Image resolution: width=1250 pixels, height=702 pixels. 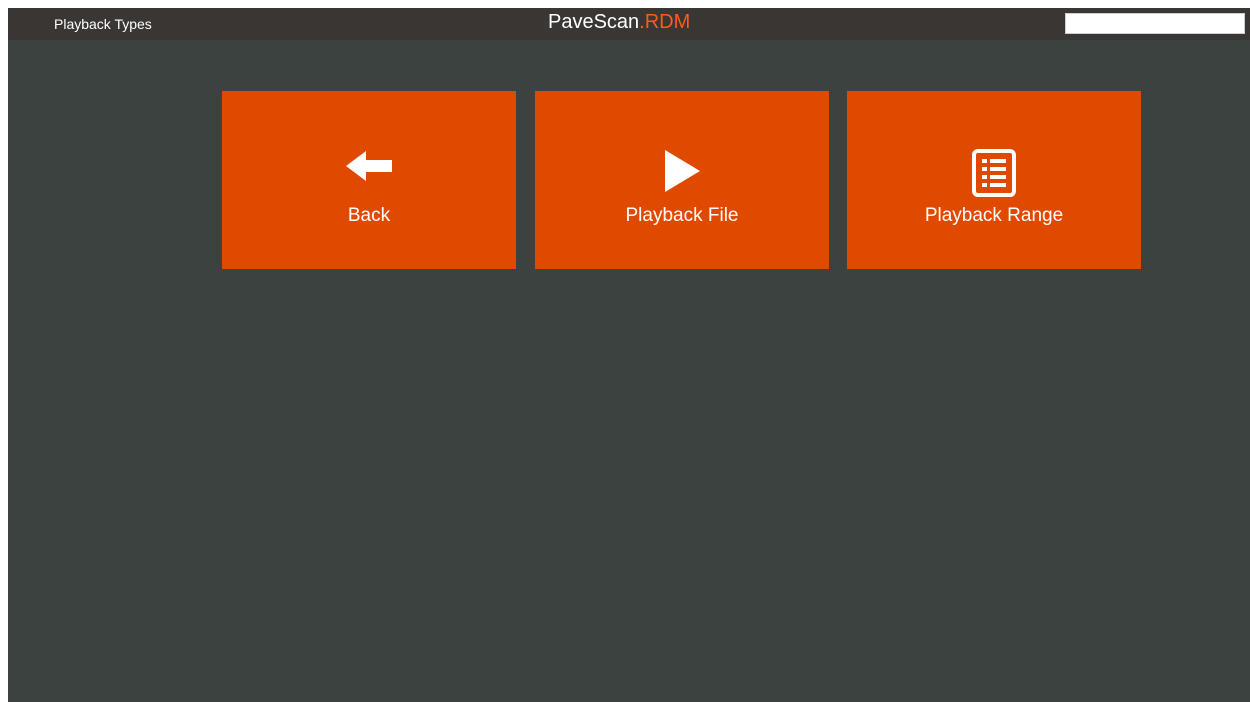 What do you see at coordinates (369, 215) in the screenshot?
I see `back-button-label: Back` at bounding box center [369, 215].